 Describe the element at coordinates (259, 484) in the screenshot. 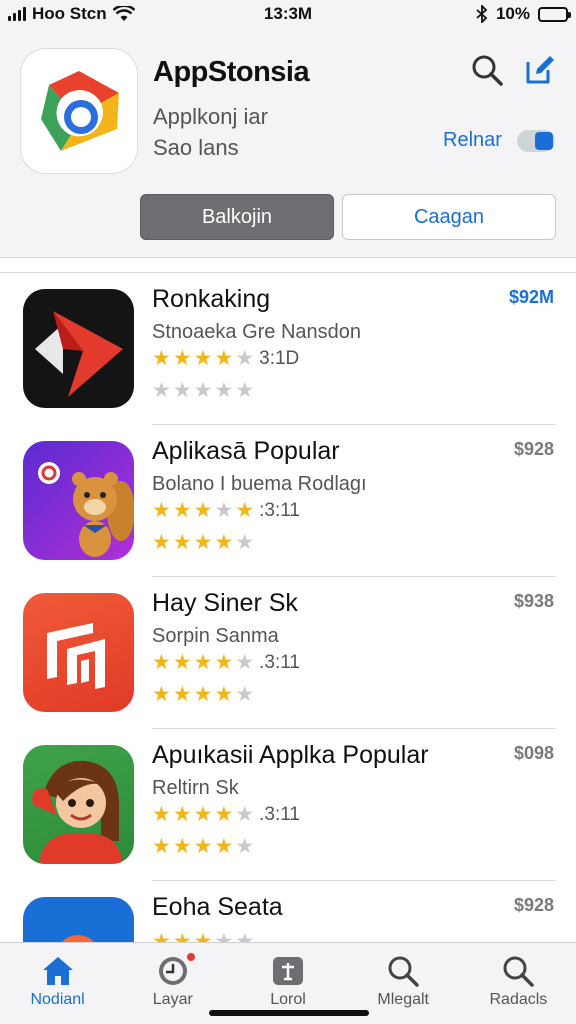

I see `app-developer: Bolano I buema Rodlagı` at that location.